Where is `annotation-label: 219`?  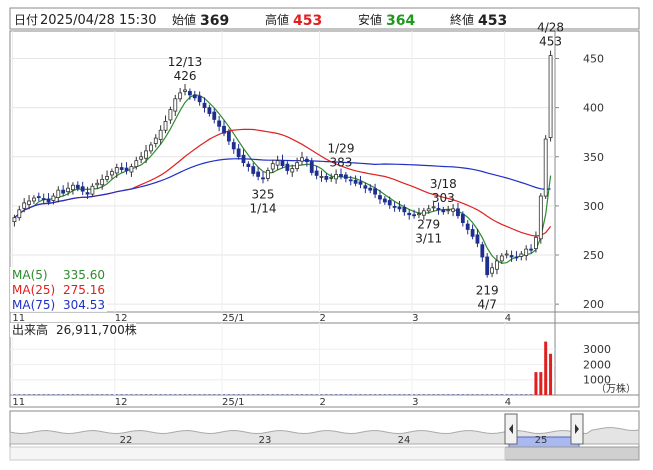
annotation-label: 219 is located at coordinates (487, 291).